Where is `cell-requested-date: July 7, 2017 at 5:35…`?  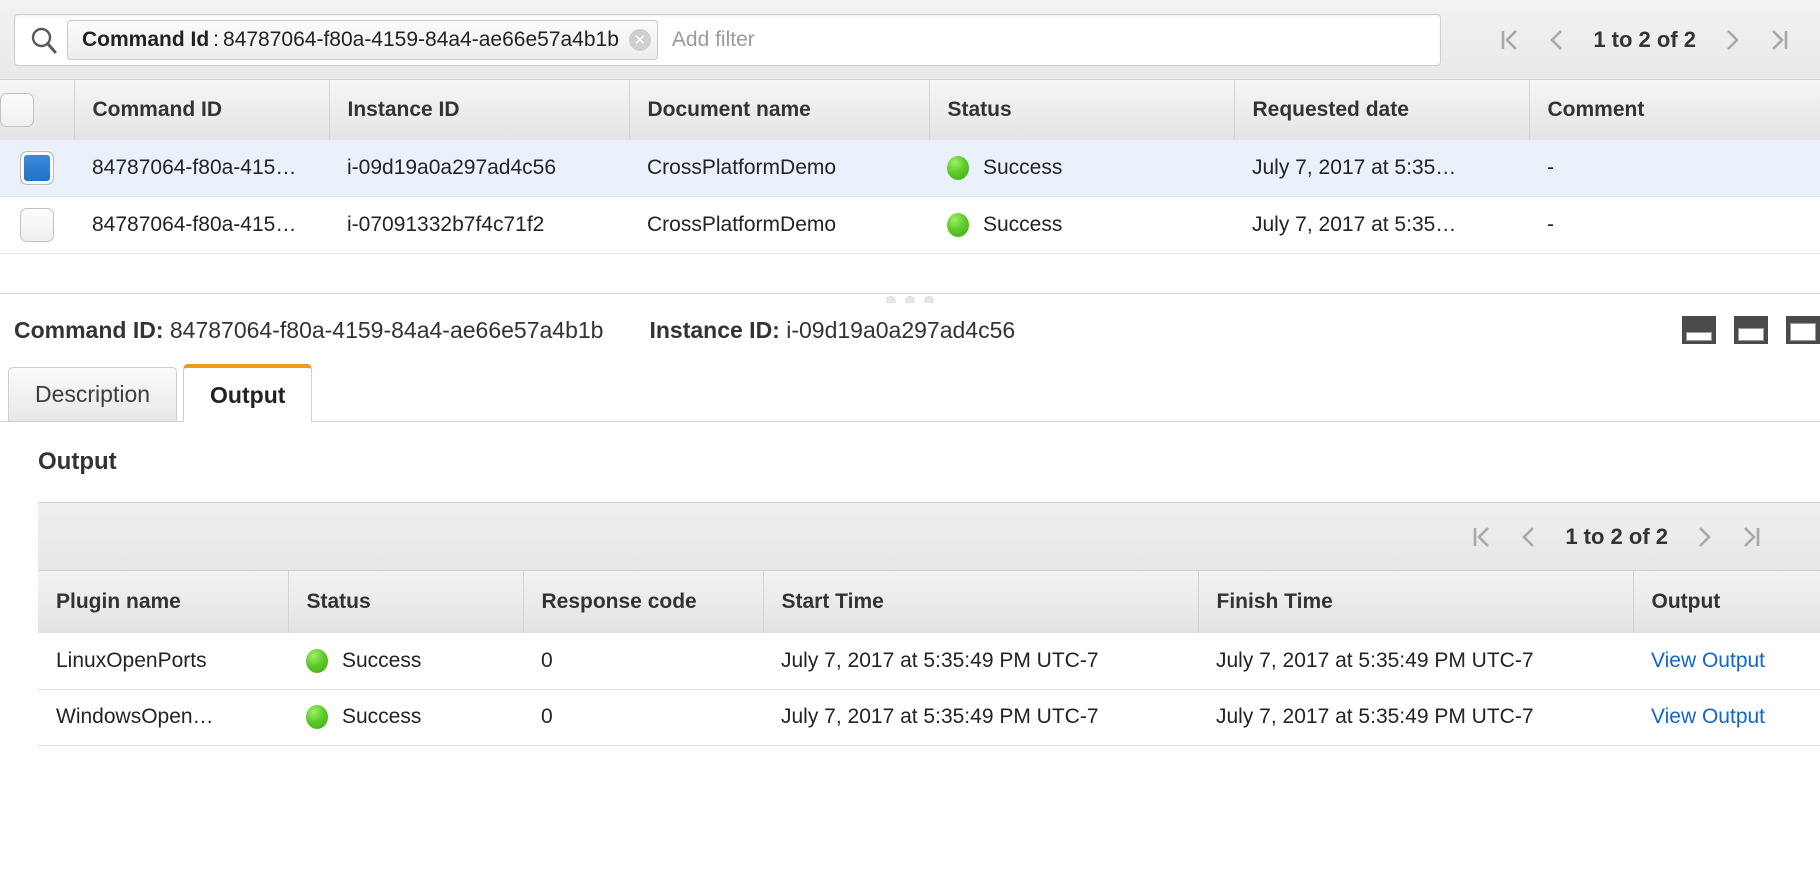 cell-requested-date: July 7, 2017 at 5:35… is located at coordinates (1381, 225).